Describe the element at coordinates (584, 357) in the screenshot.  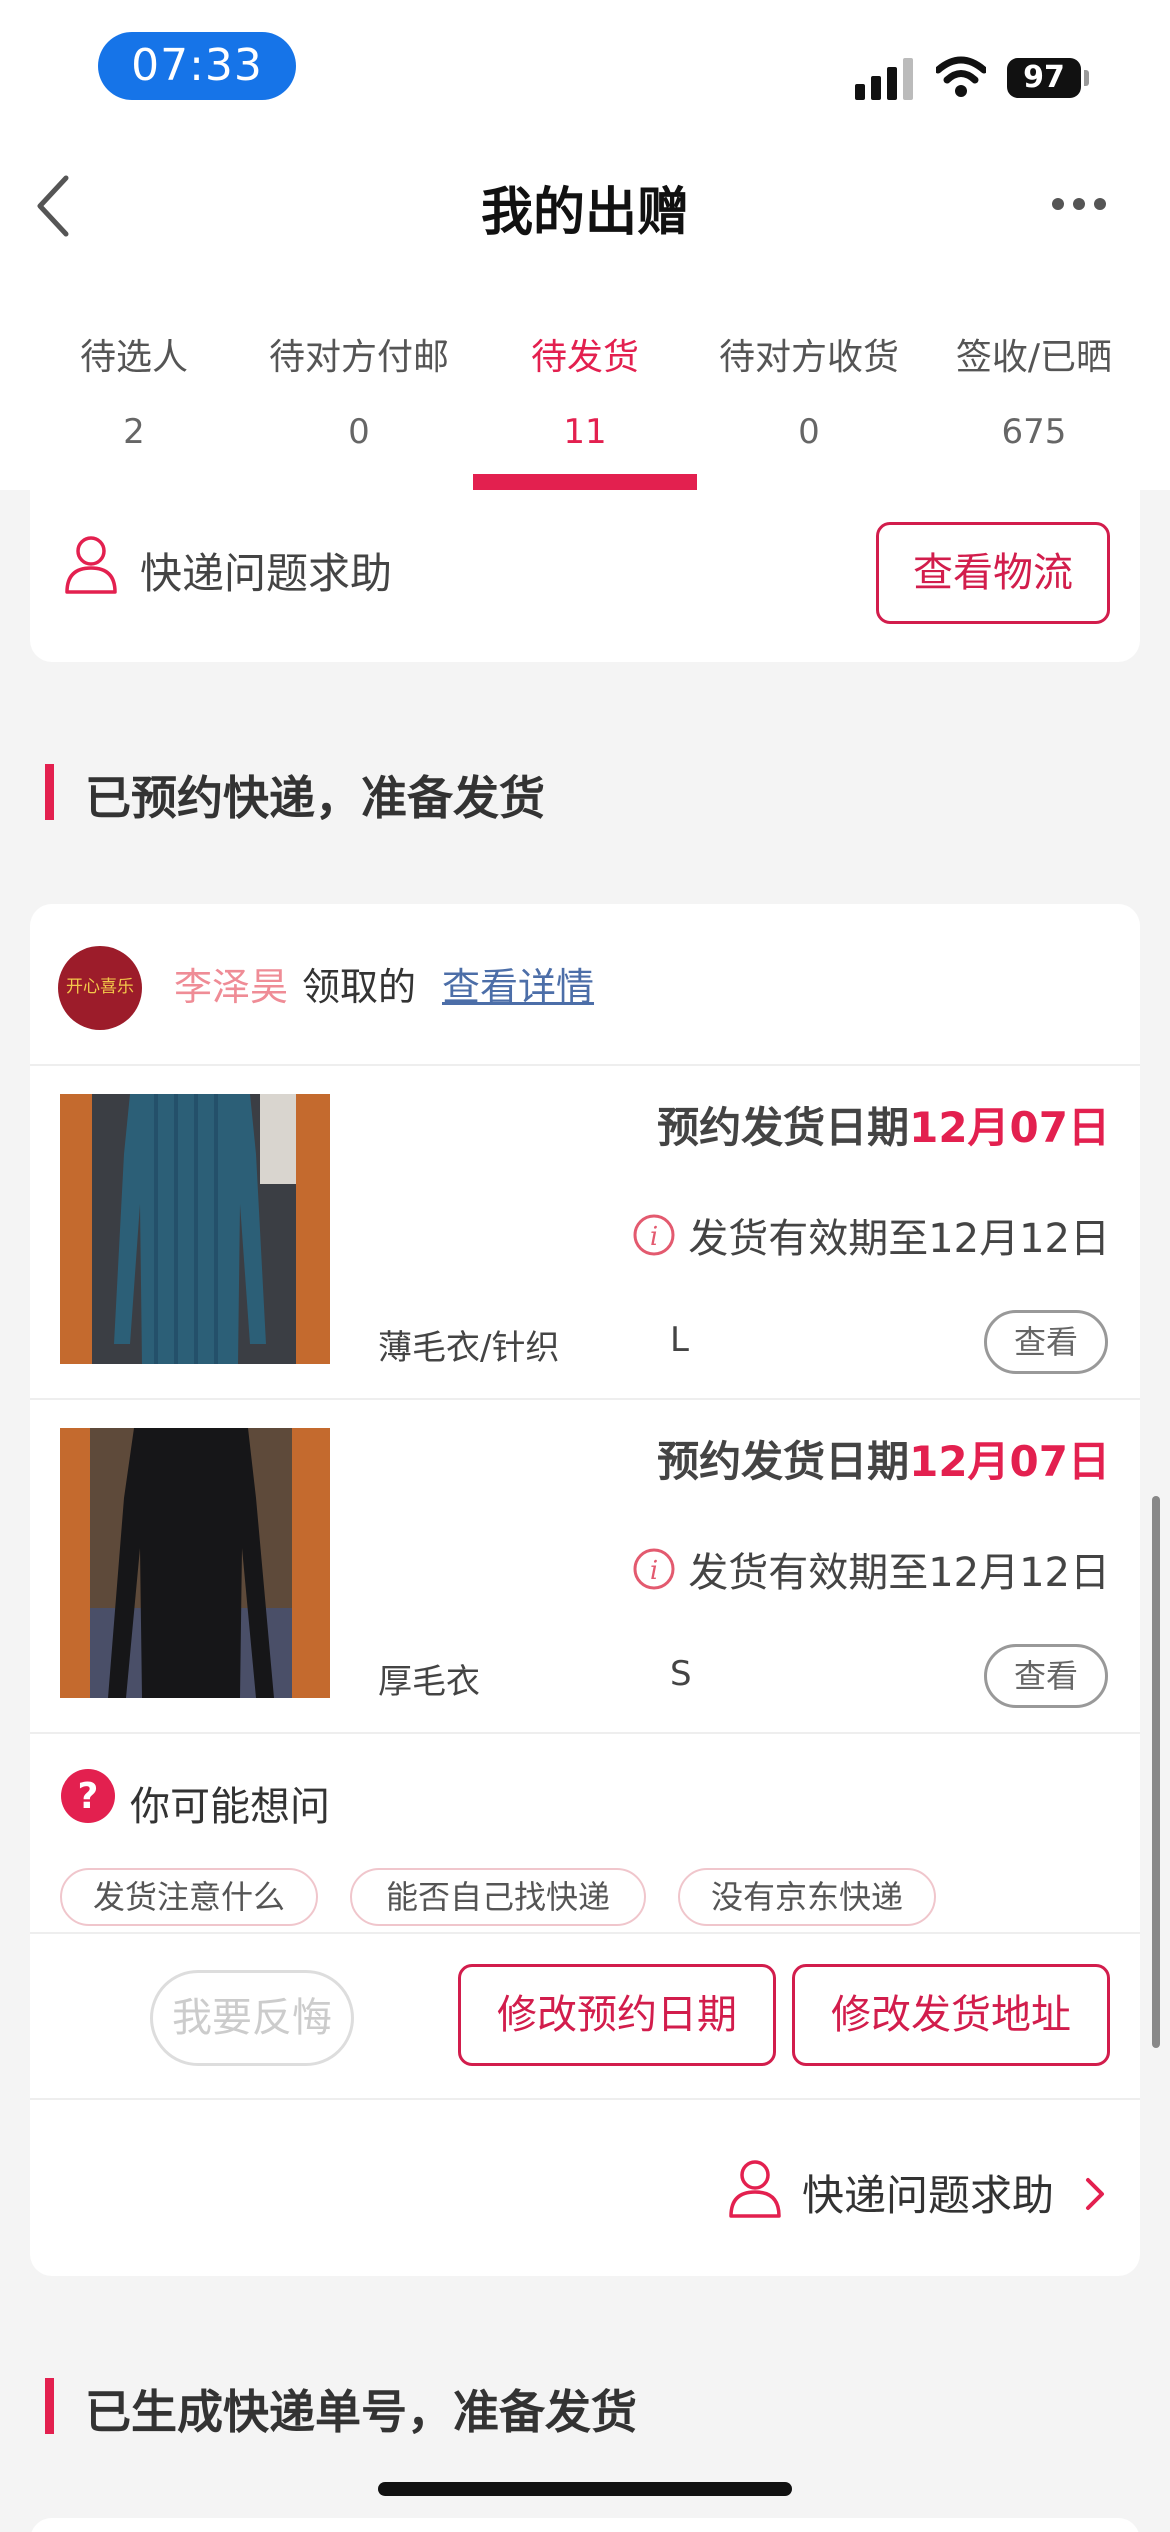
I see `tab-label: 待发货` at that location.